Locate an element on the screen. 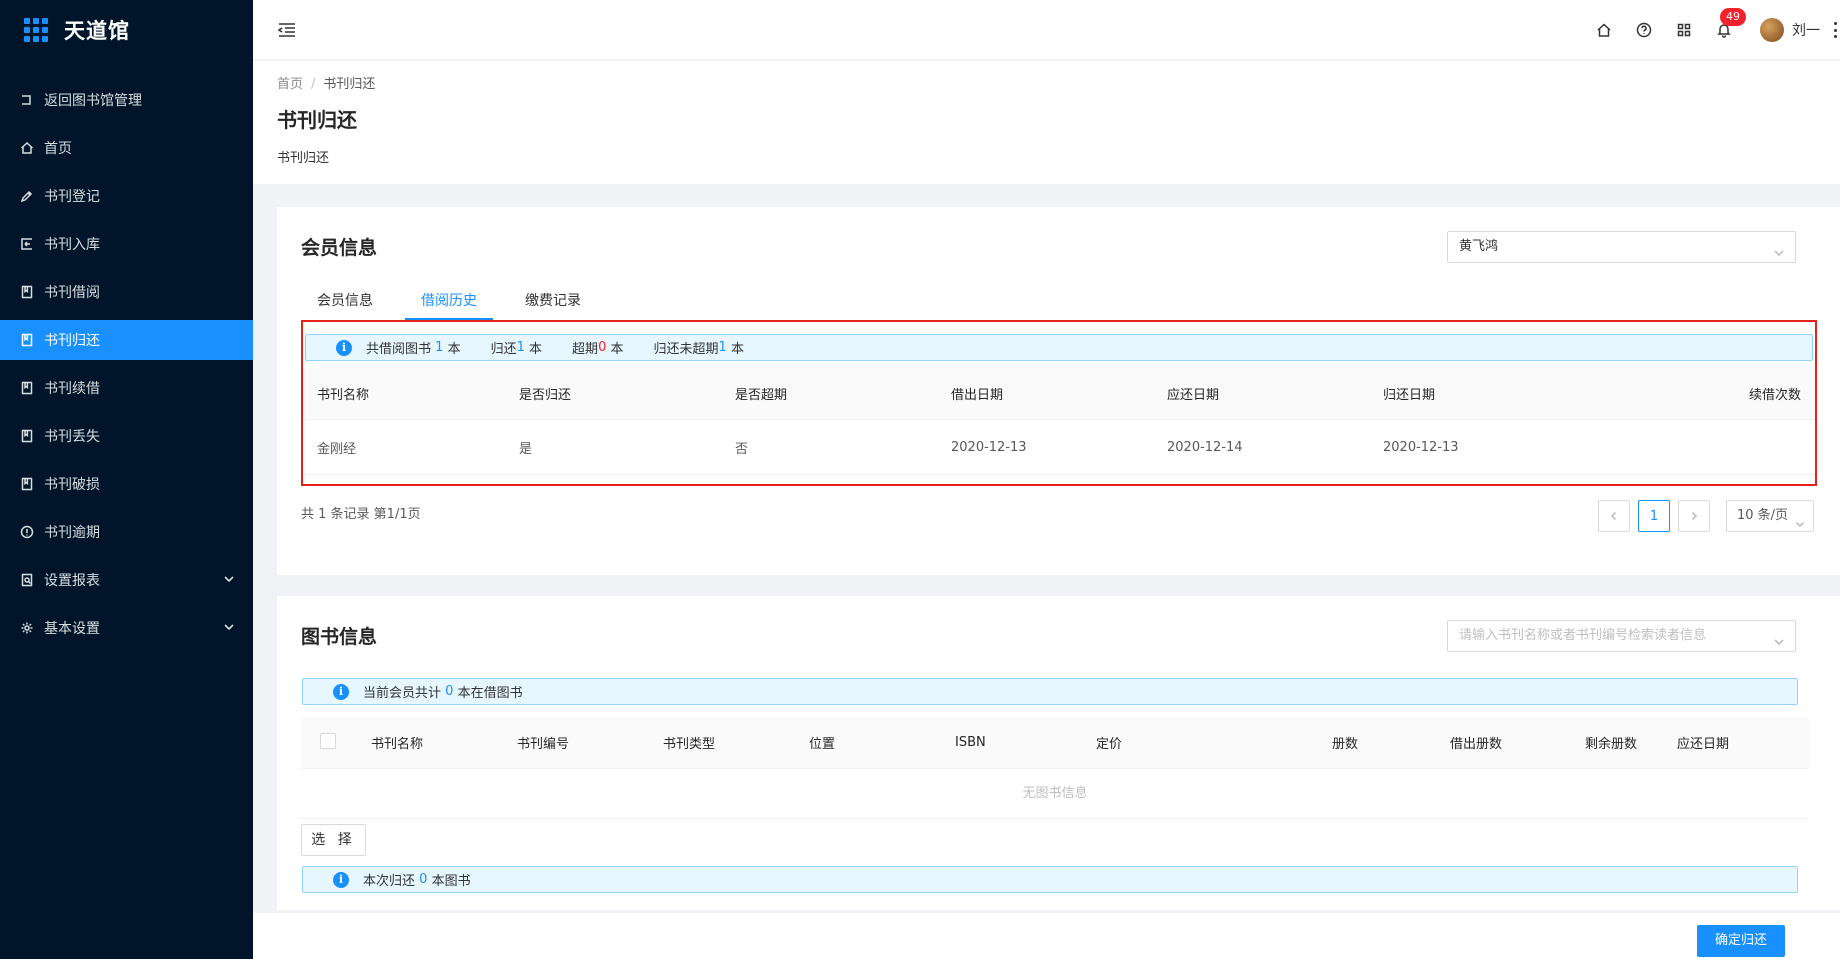  sidebar-item-back-library: 返回图书馆管理 is located at coordinates (126, 100).